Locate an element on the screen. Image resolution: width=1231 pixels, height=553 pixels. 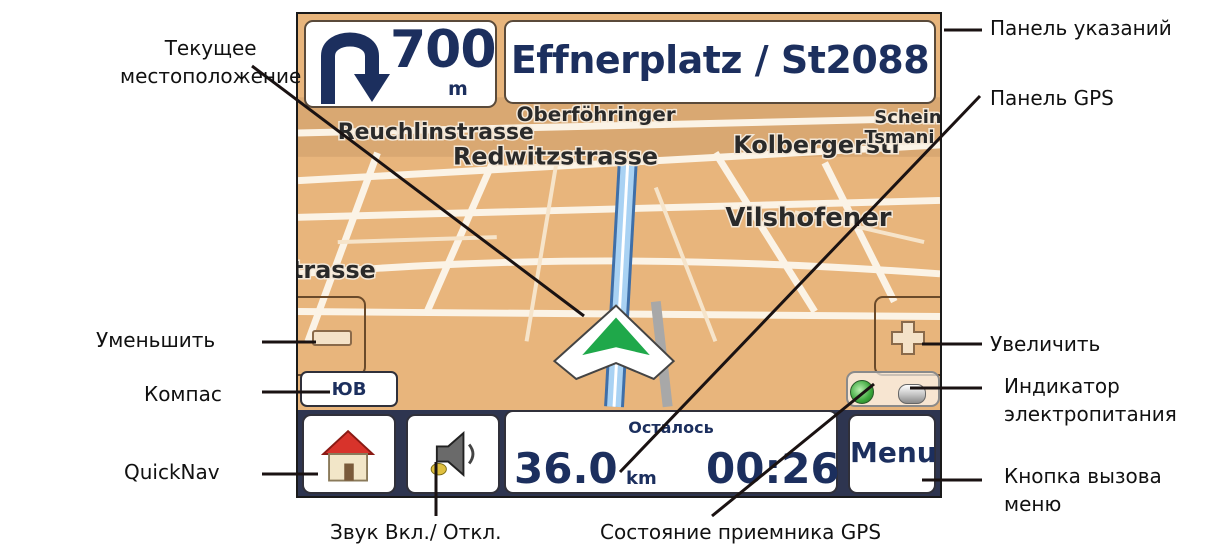
compass-heading: ЮВ is located at coordinates (349, 389).